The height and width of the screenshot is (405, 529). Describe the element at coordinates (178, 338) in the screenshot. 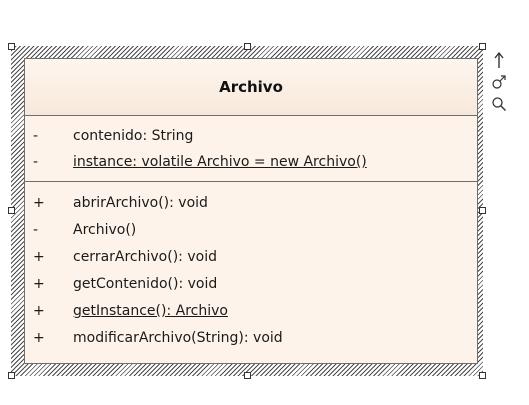

I see `operation-text: modificarArchivo(String): void` at that location.